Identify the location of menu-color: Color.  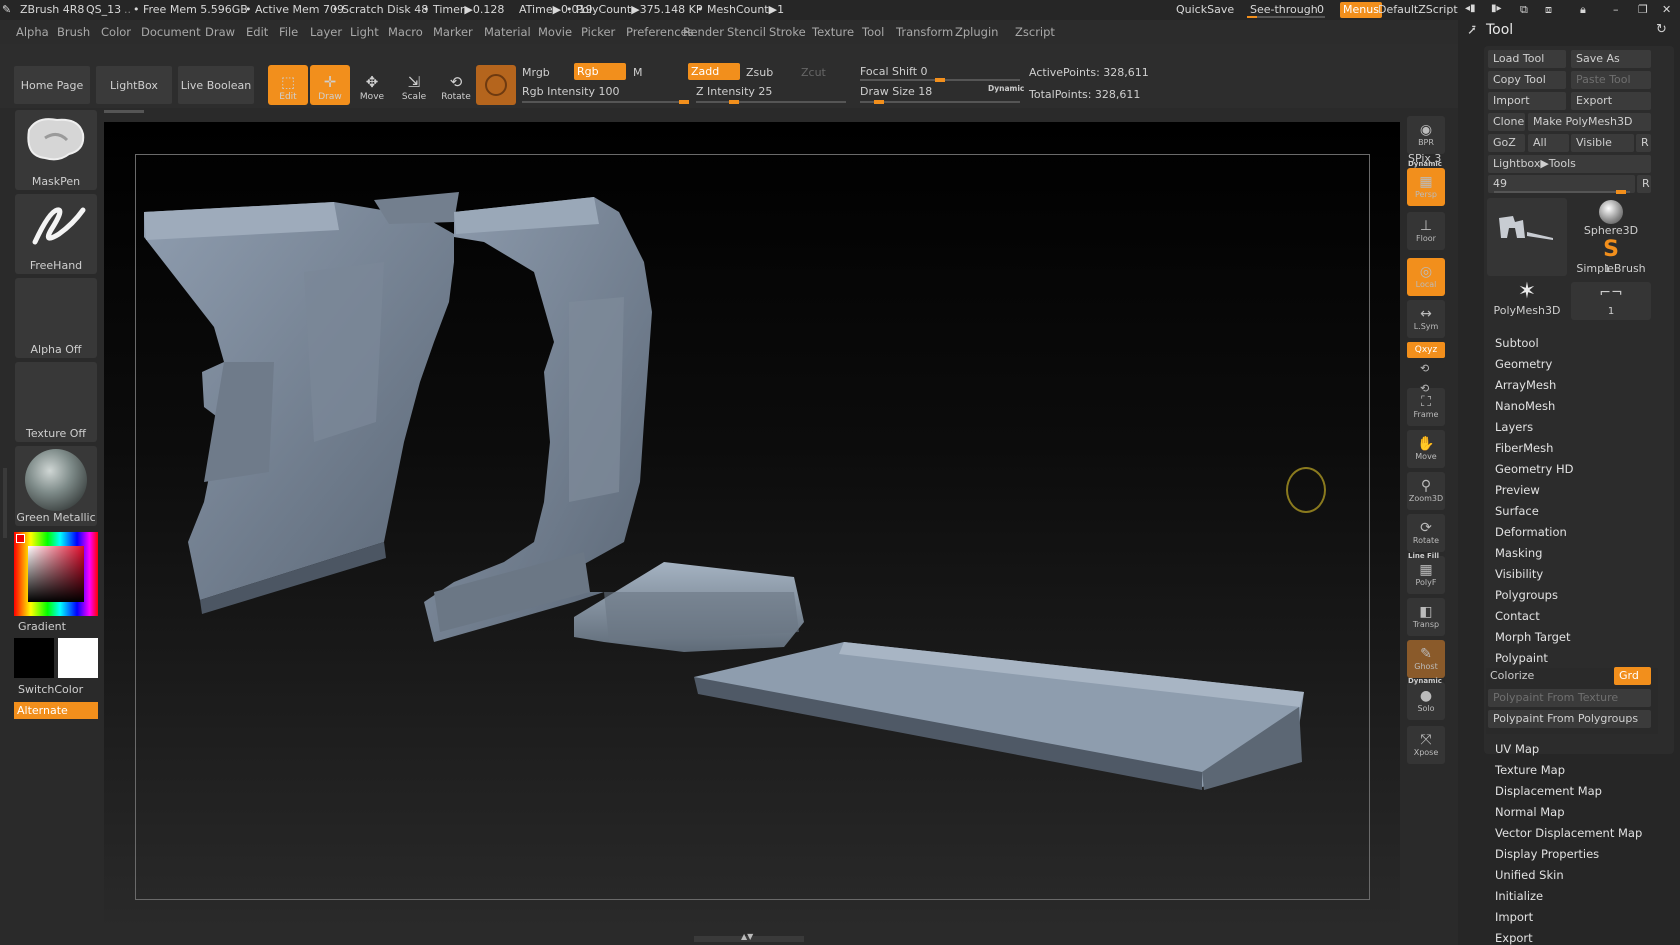
(116, 32).